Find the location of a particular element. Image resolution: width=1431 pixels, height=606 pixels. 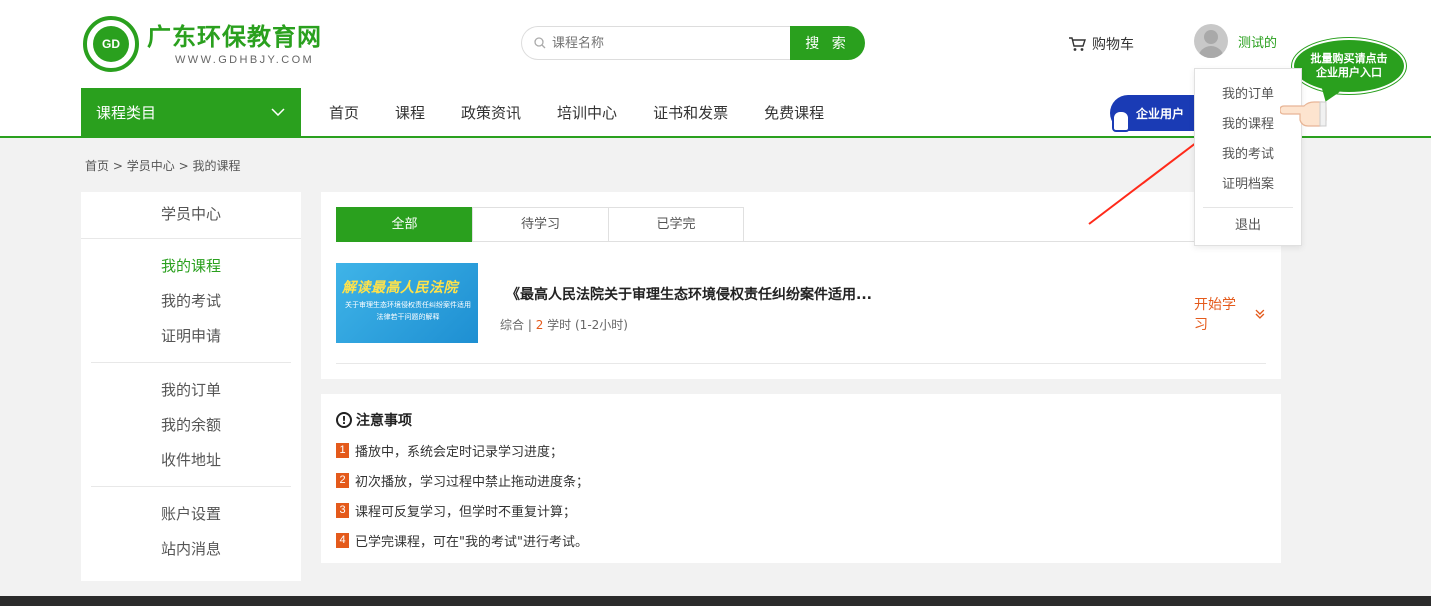

nav-item-training: 培训中心 is located at coordinates (587, 112).